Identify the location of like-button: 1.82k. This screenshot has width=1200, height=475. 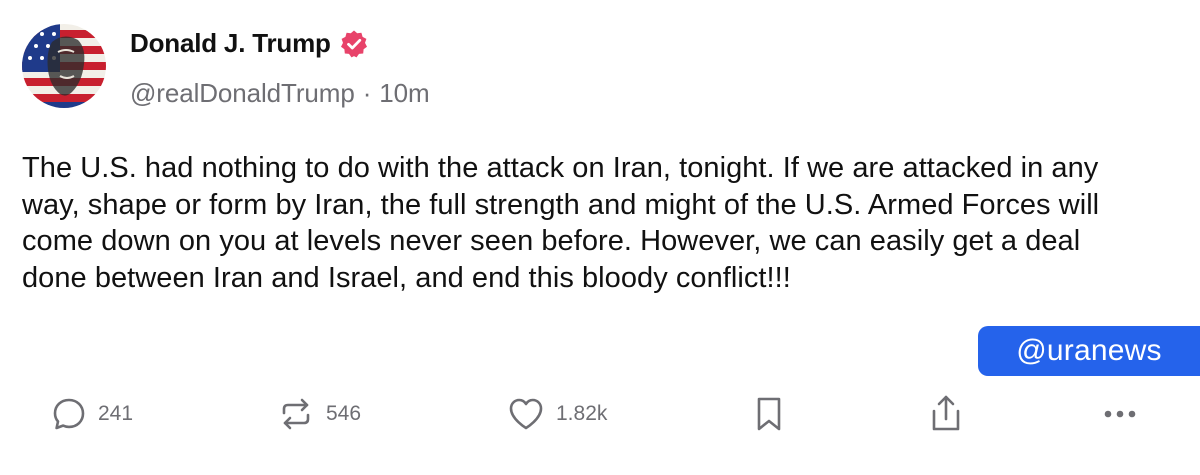
(556, 414).